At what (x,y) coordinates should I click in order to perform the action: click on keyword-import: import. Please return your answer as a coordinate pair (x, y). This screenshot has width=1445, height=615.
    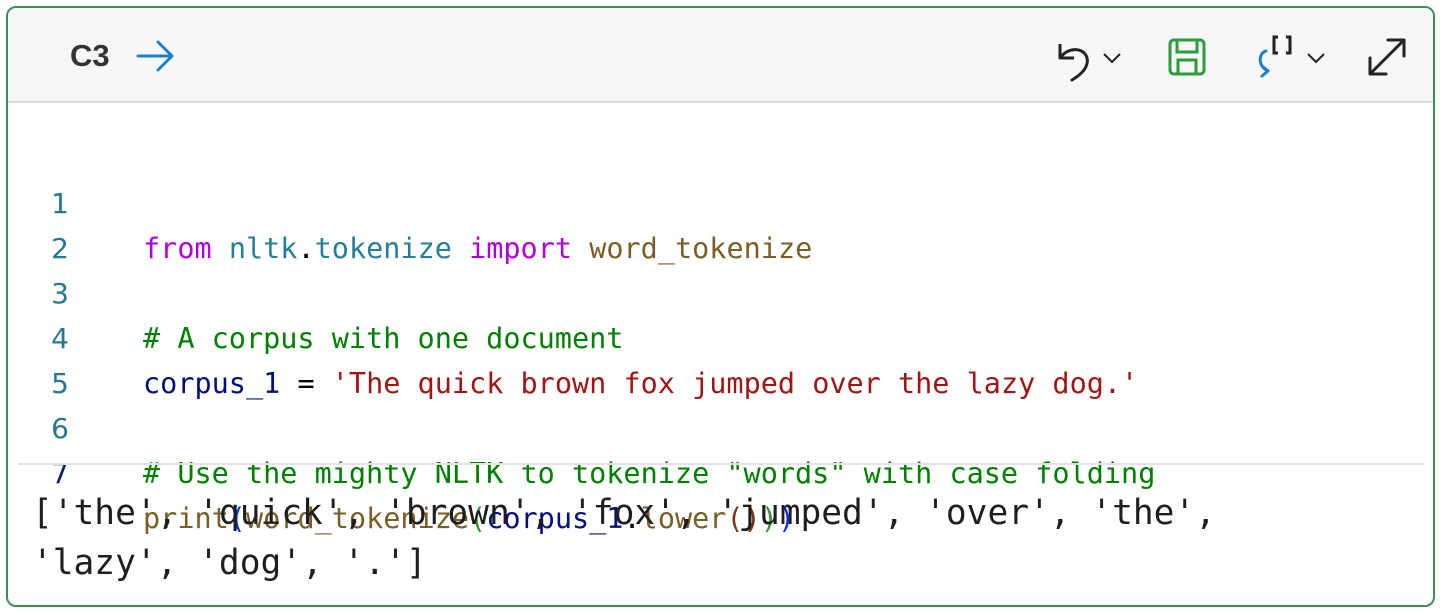
    Looking at the image, I should click on (521, 248).